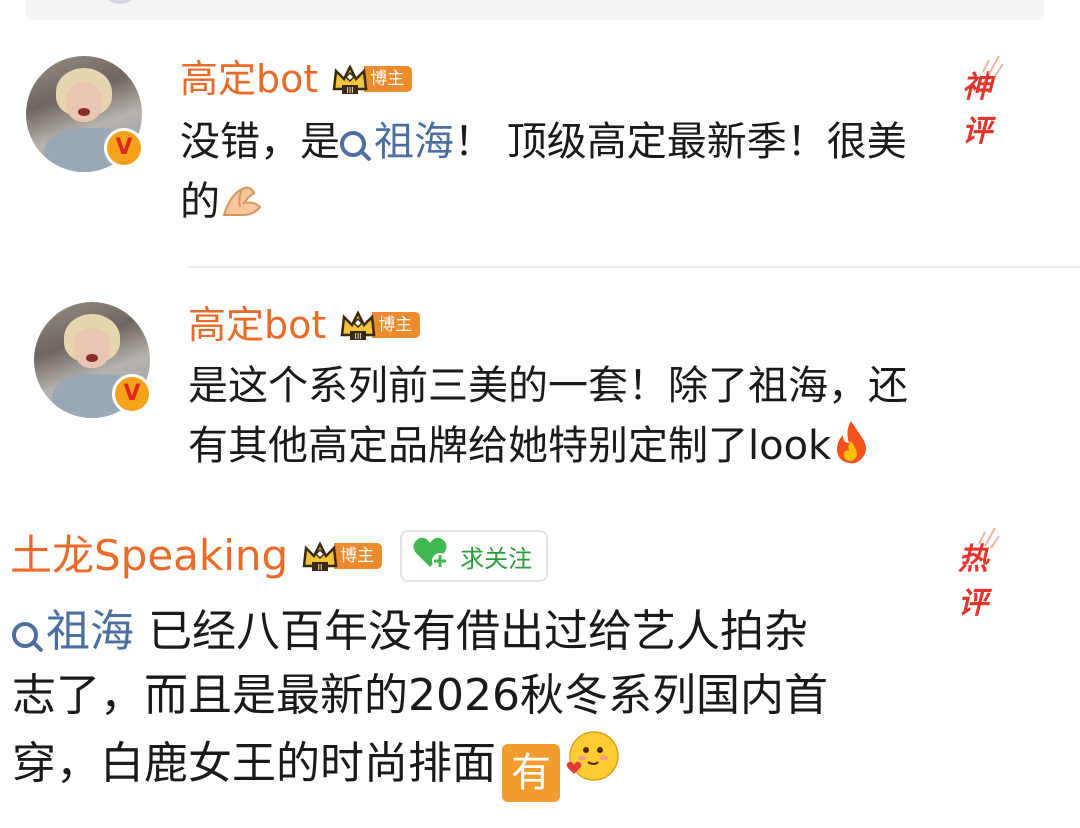 This screenshot has width=1080, height=828. I want to click on comment-divider, so click(634, 267).